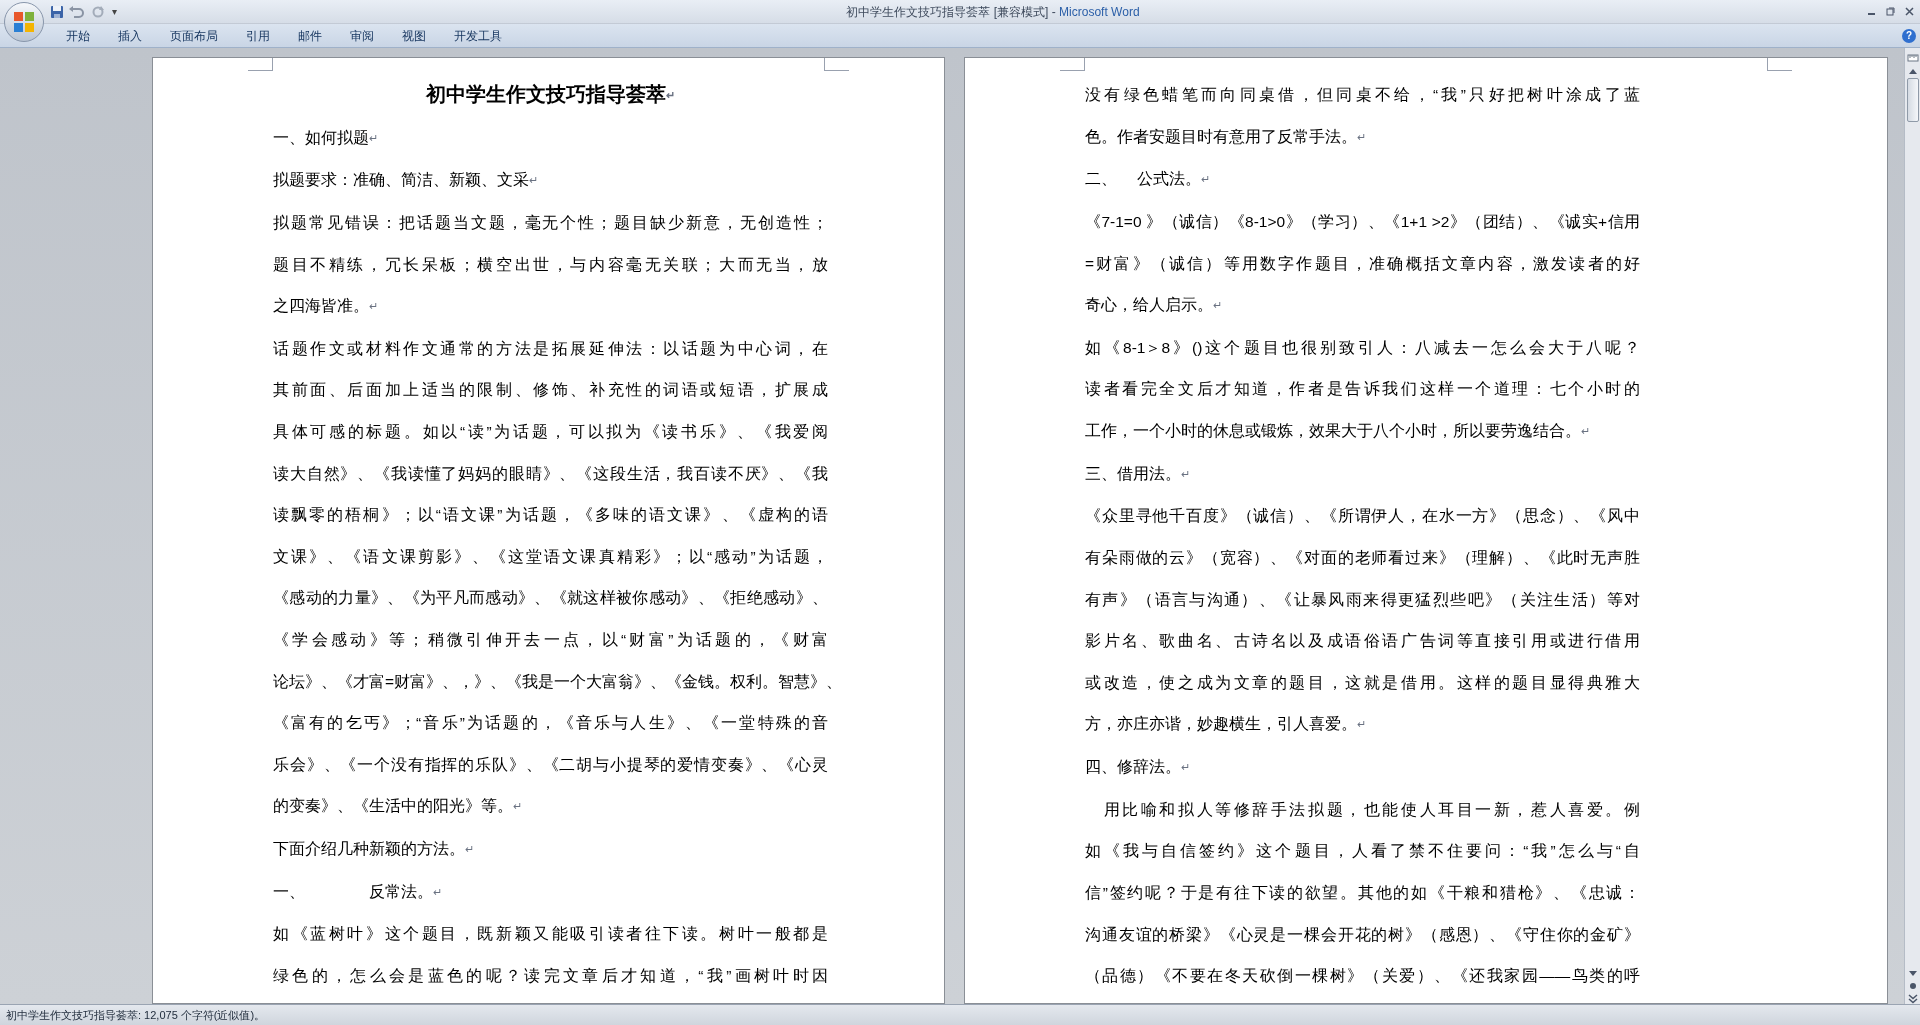  What do you see at coordinates (1909, 11) in the screenshot?
I see `close-icon` at bounding box center [1909, 11].